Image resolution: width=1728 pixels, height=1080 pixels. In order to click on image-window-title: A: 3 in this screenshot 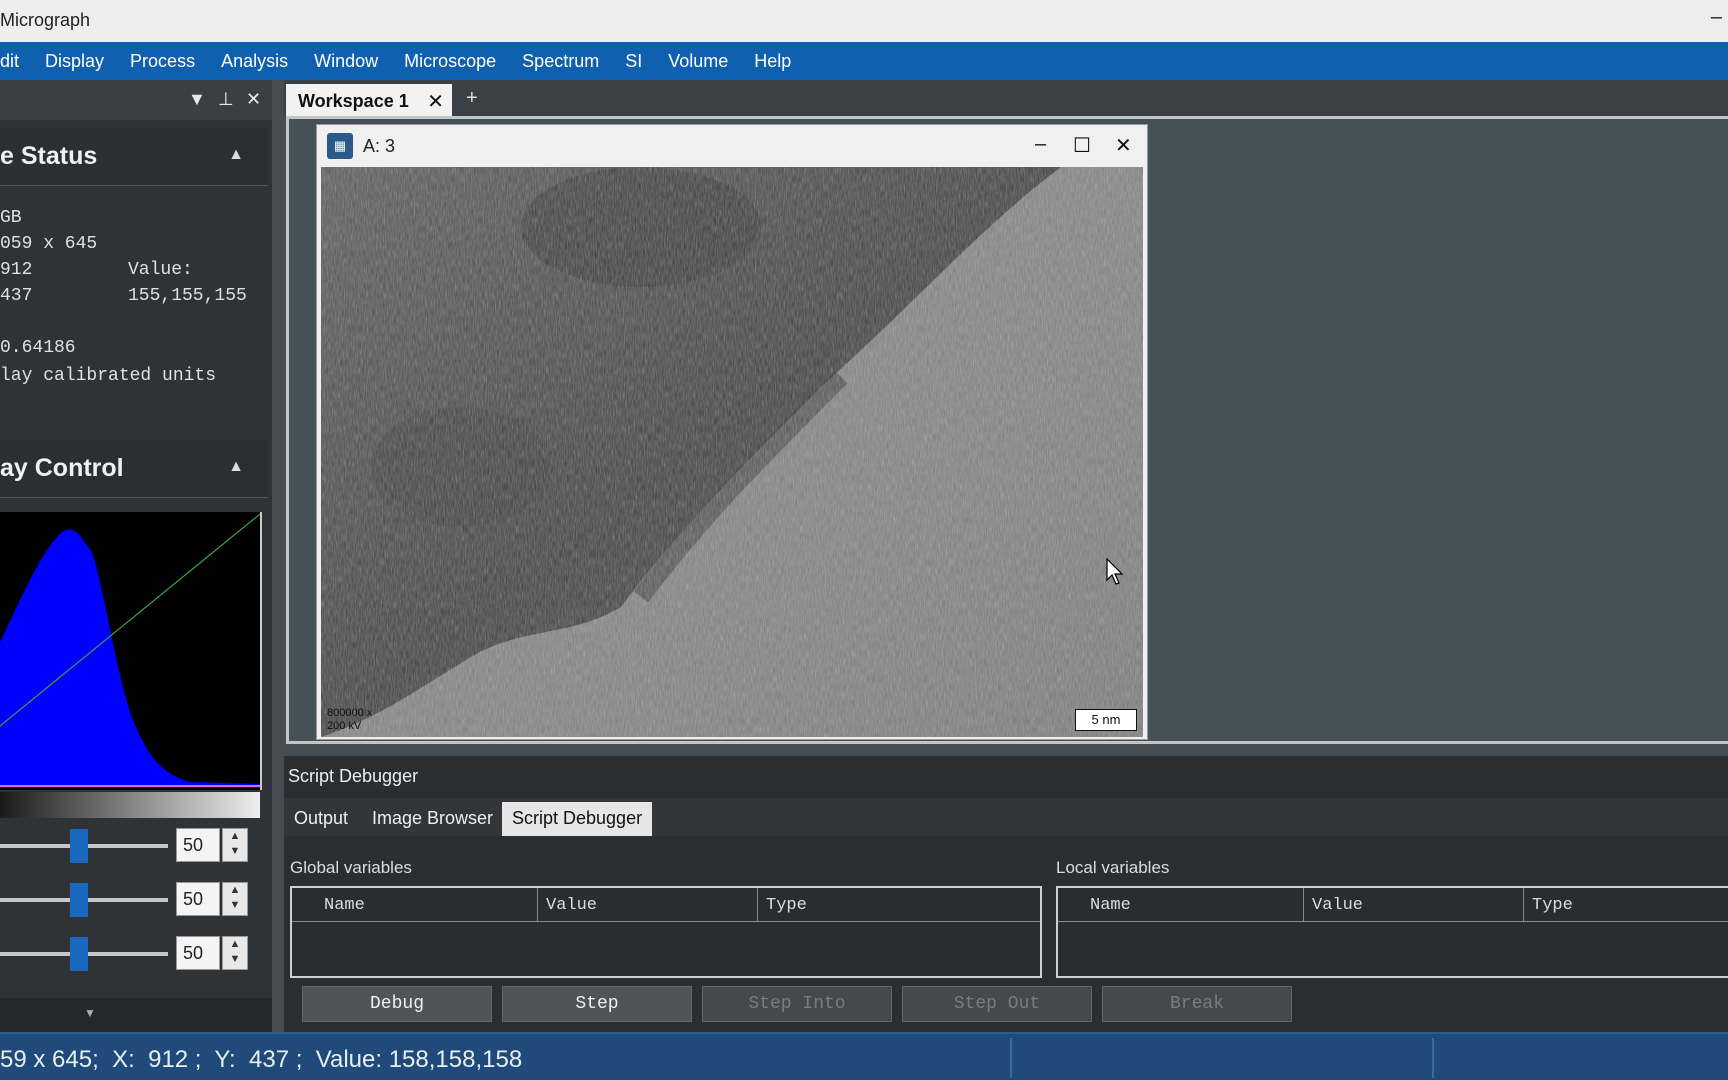, I will do `click(379, 146)`.